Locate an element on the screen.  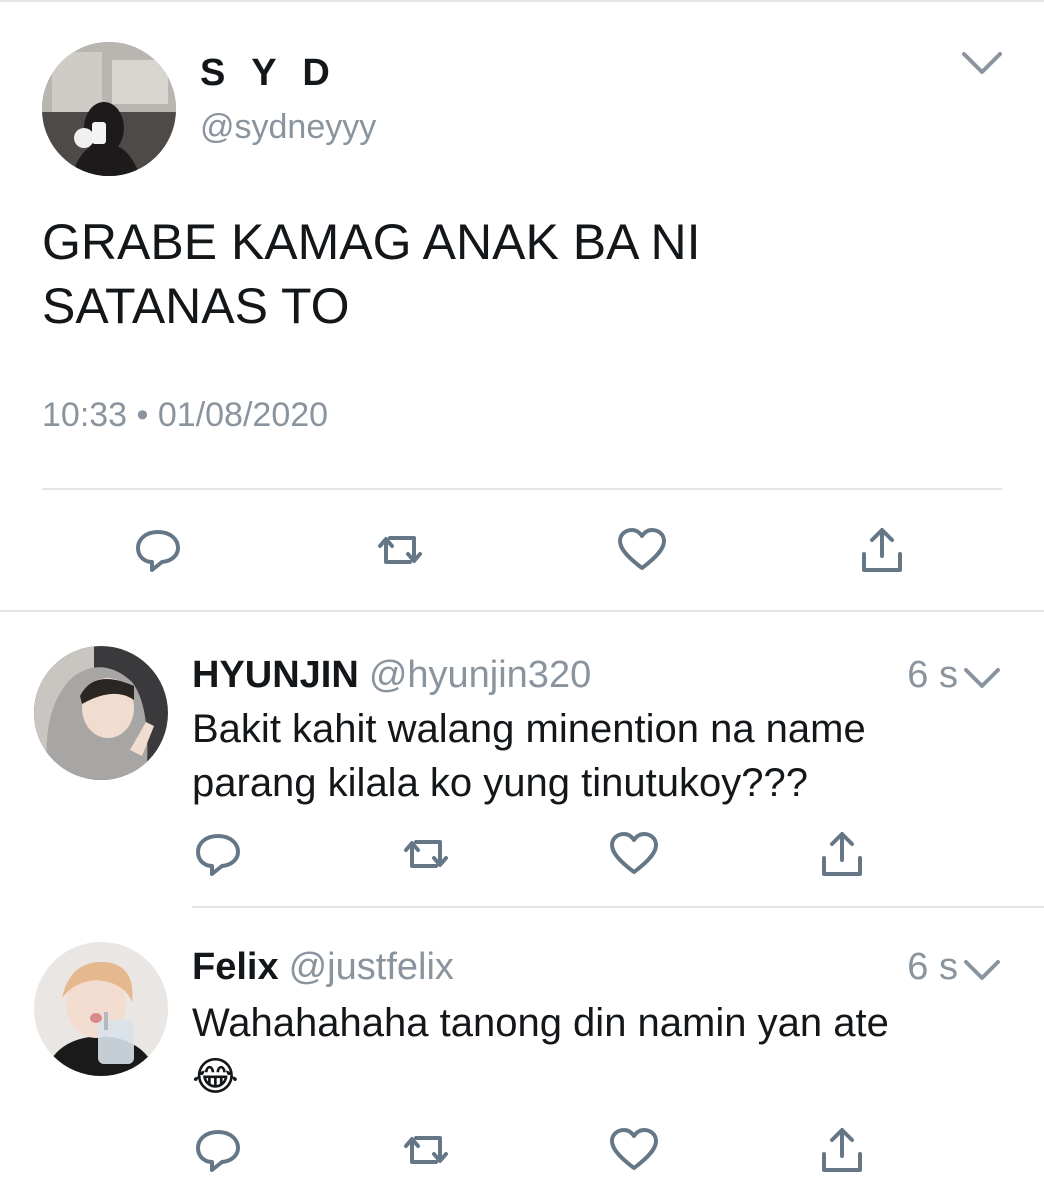
tweet-text-line: SATANAS TO is located at coordinates (196, 306).